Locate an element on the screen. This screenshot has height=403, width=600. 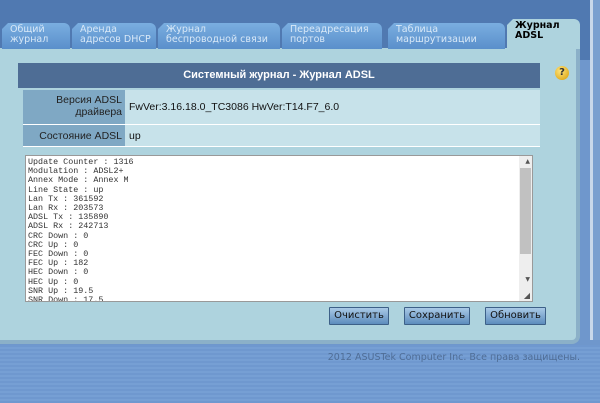
save-button: Сохранить is located at coordinates (437, 316).